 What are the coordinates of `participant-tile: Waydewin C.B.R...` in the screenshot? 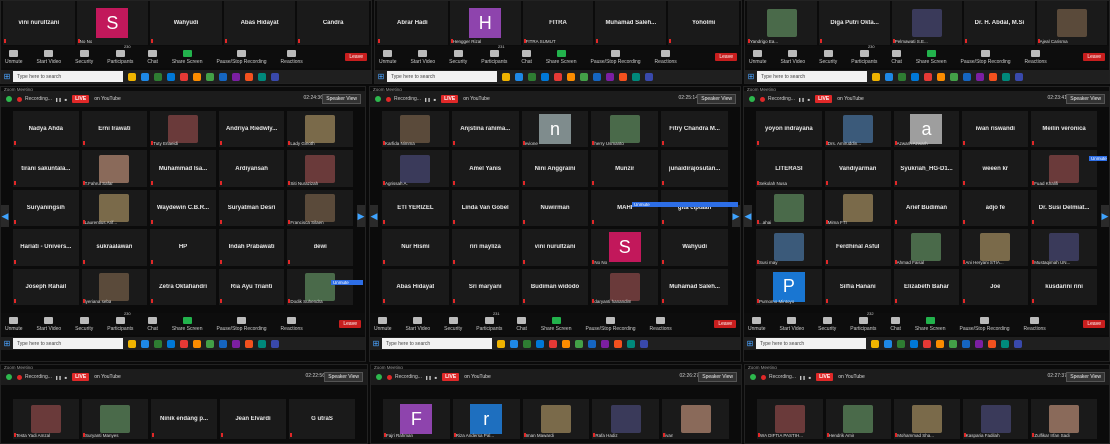 It's located at (183, 208).